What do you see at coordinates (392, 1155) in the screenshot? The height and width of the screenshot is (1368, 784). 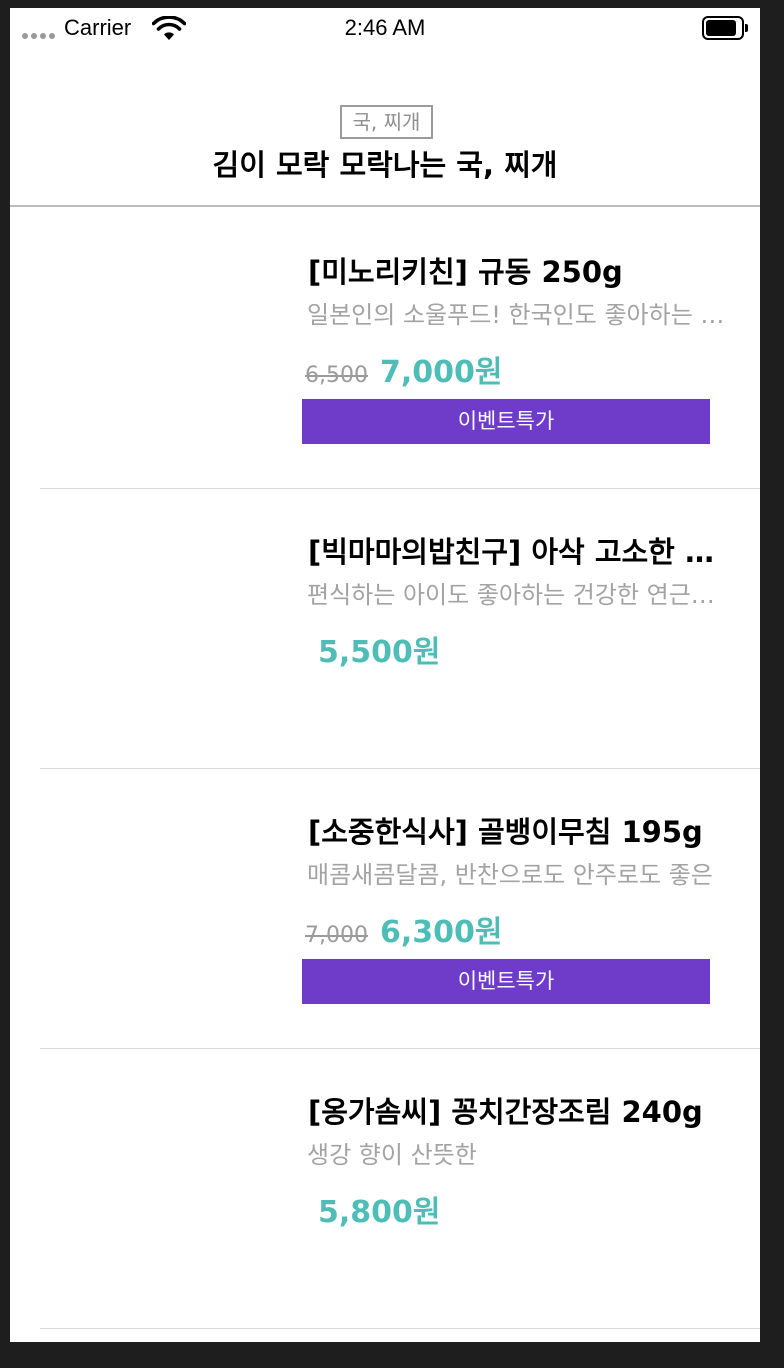 I see `product-description: 생강 향이 산뜻한` at bounding box center [392, 1155].